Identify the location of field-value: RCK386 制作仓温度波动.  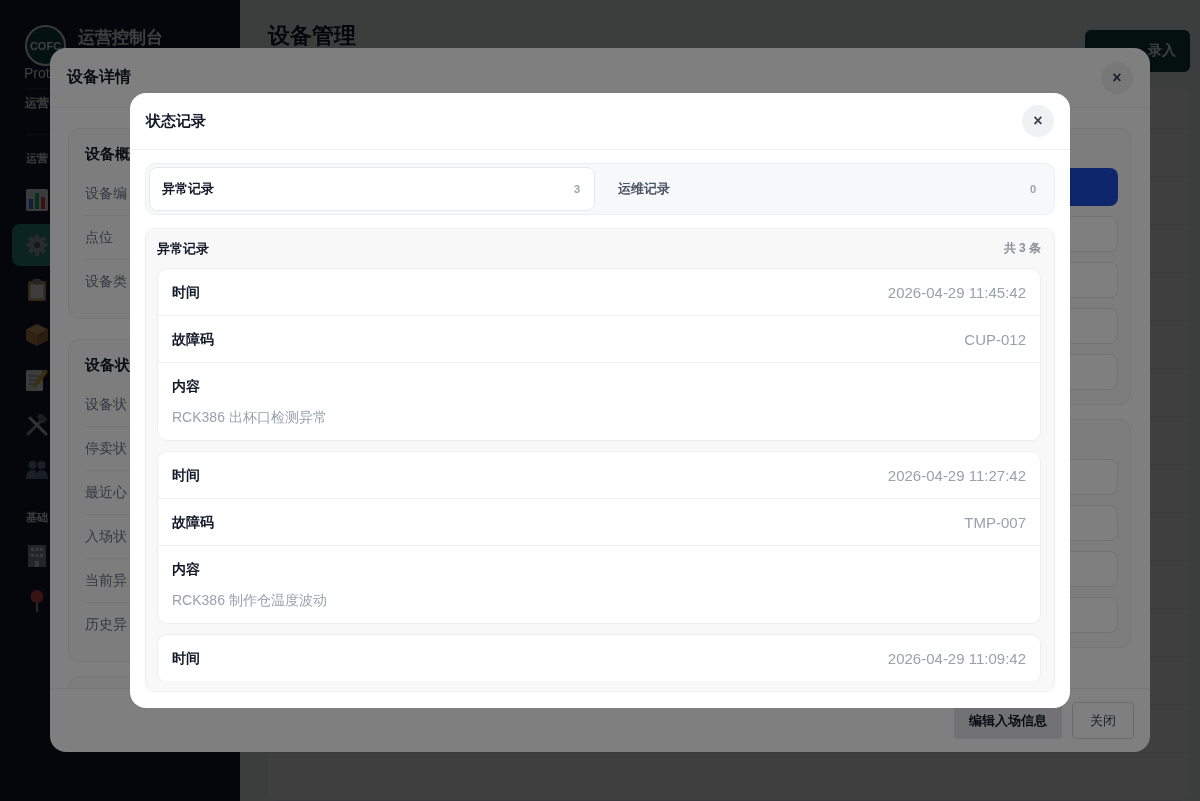
(249, 600).